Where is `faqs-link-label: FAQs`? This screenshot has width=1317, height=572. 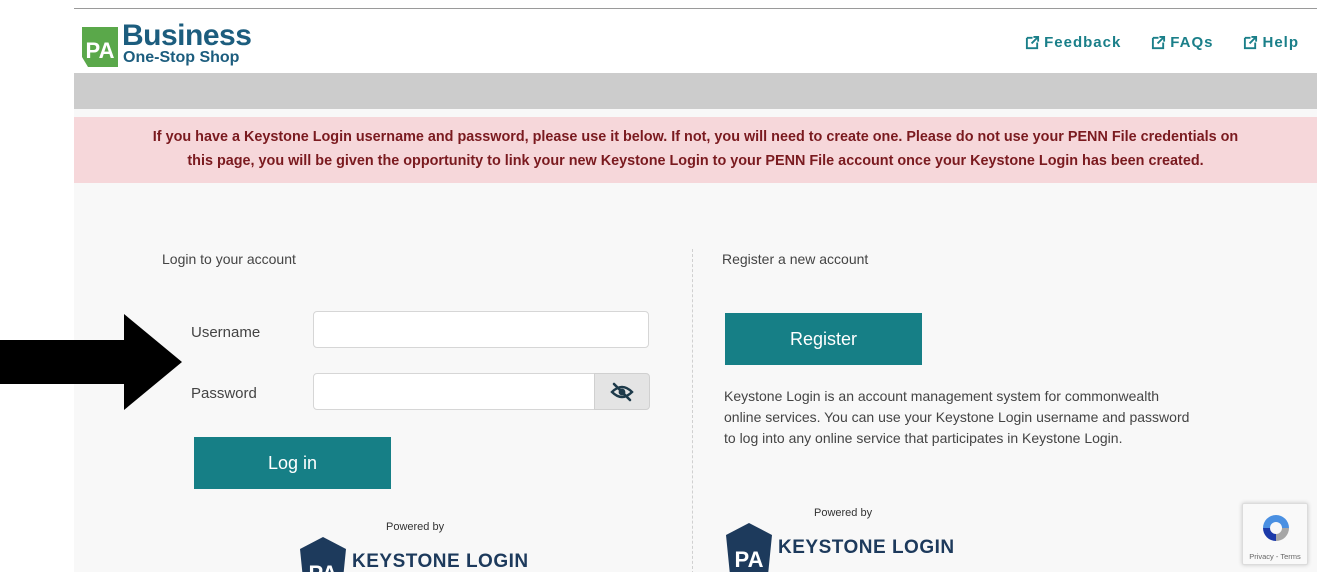
faqs-link-label: FAQs is located at coordinates (1192, 42).